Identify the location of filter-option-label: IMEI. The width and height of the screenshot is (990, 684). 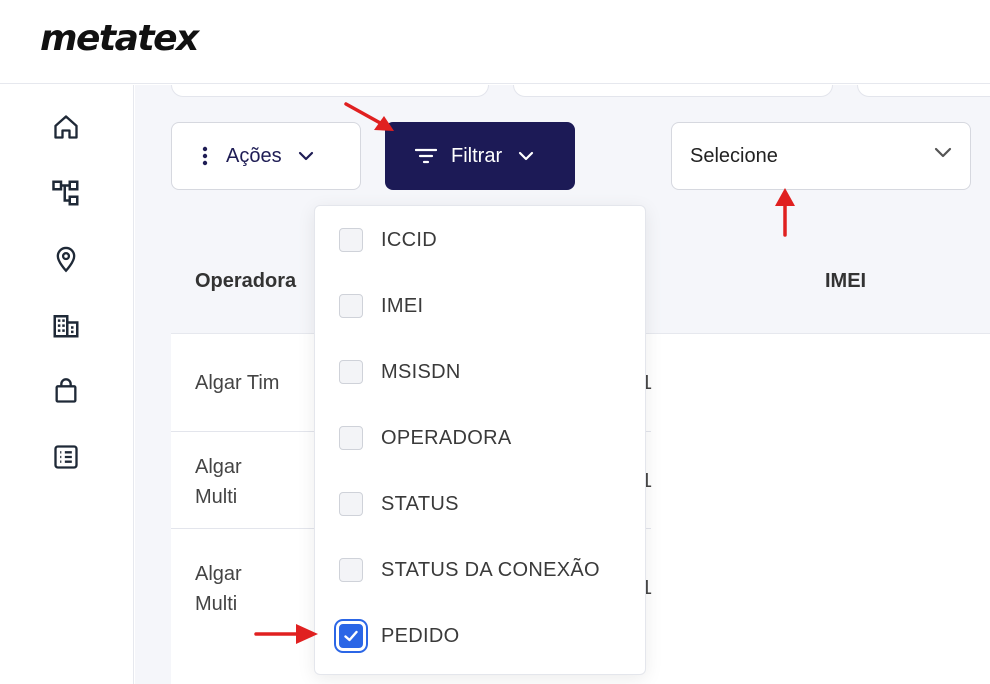
(402, 305).